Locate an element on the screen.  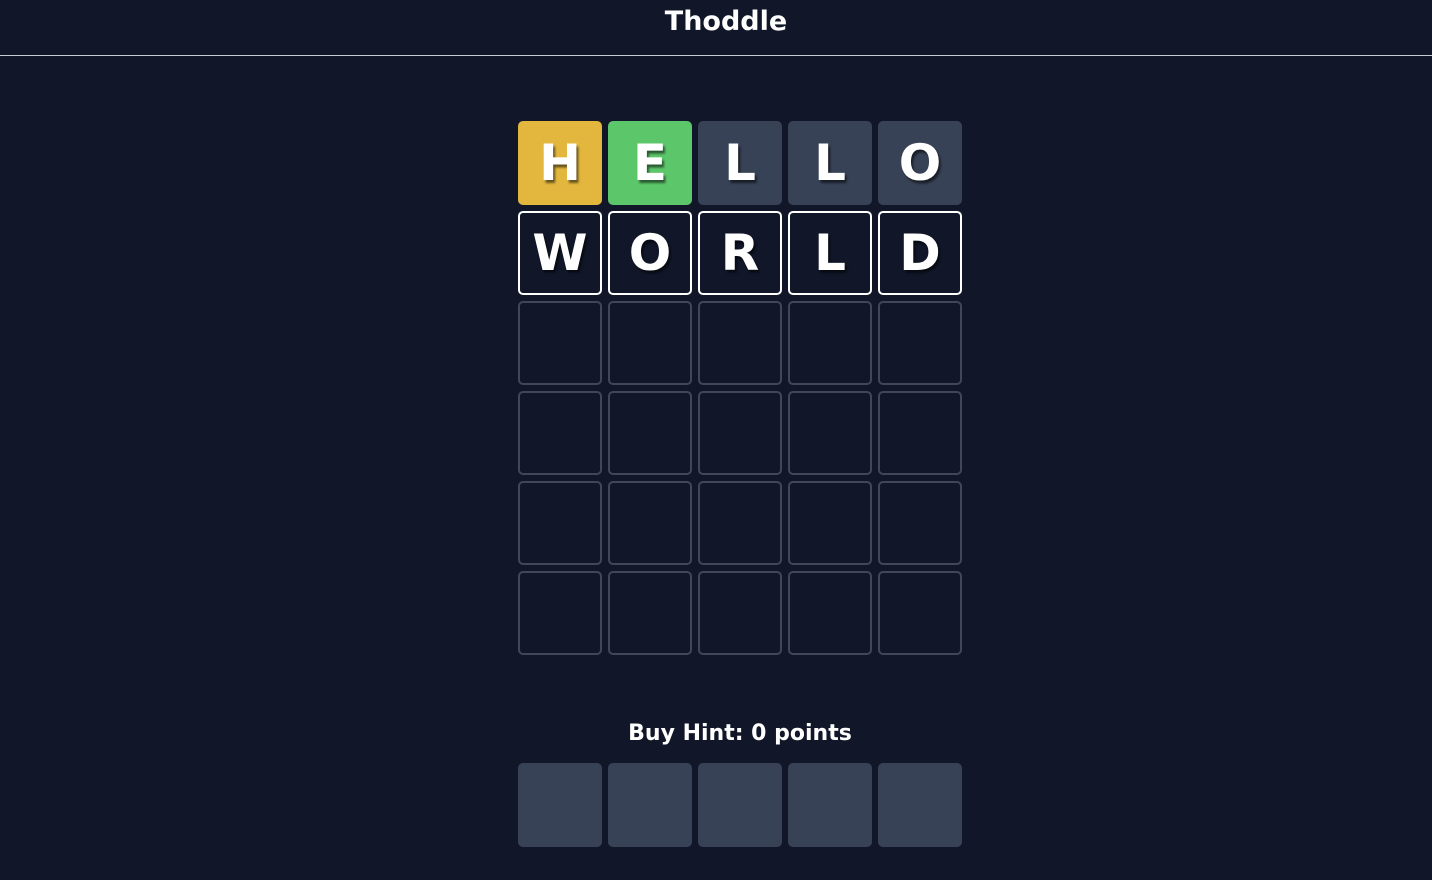
page-title: Thoddle is located at coordinates (726, 21).